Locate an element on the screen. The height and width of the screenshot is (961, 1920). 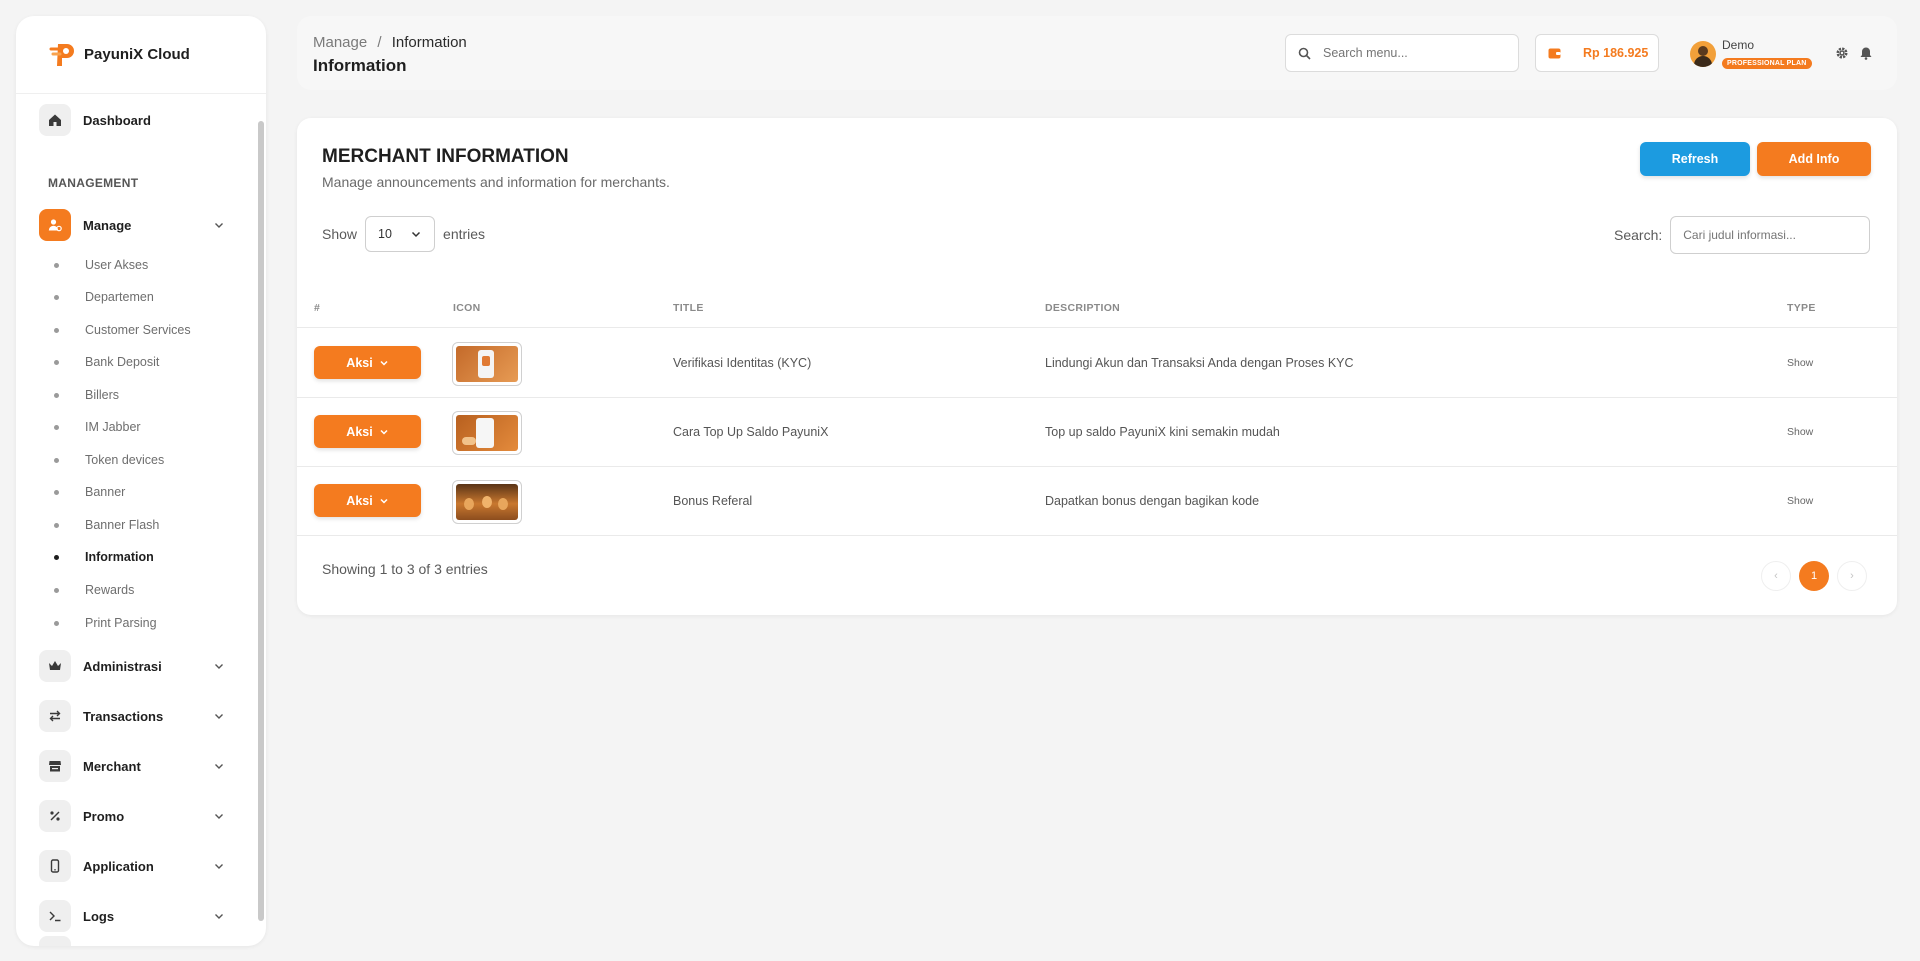
sidebar-subitem-bank-deposit: Bank Deposit is located at coordinates (106, 362).